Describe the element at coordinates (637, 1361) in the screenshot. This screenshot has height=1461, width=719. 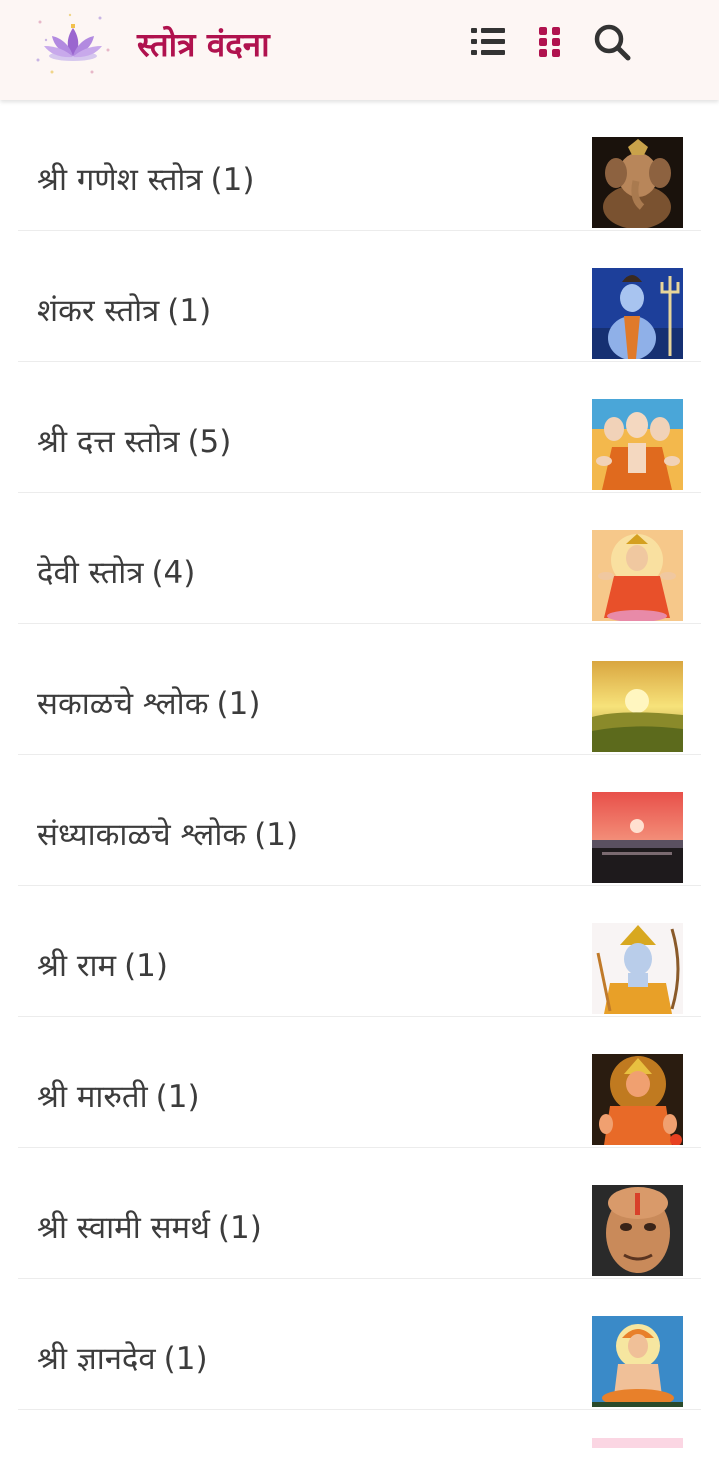
I see `dnyandev-image` at that location.